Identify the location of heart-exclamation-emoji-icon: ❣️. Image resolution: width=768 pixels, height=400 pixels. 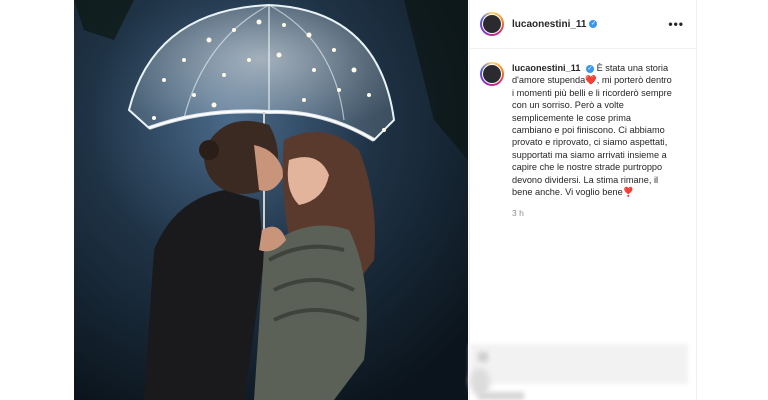
(628, 192).